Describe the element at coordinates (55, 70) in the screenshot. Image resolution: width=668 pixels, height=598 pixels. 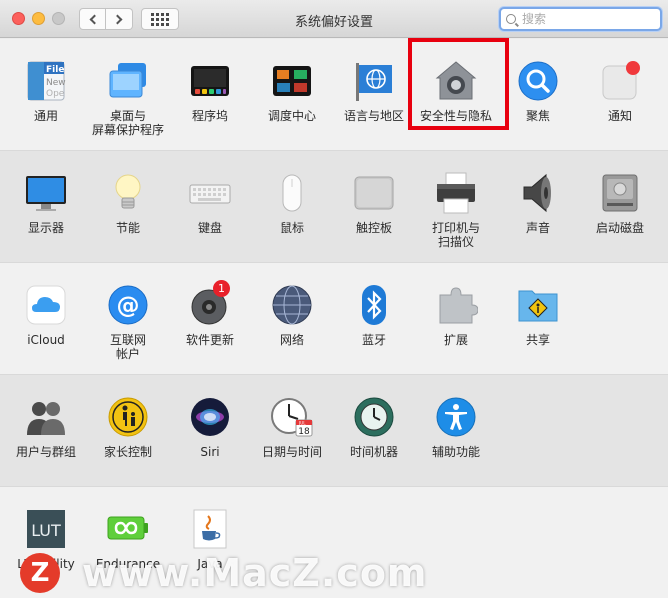
I see `general-icon-top: File` at that location.